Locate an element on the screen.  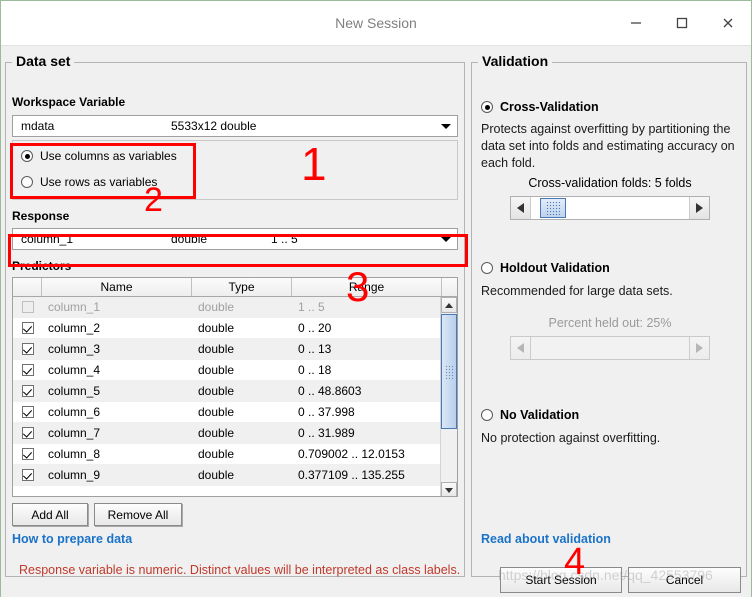
minimize-icon is located at coordinates (636, 22).